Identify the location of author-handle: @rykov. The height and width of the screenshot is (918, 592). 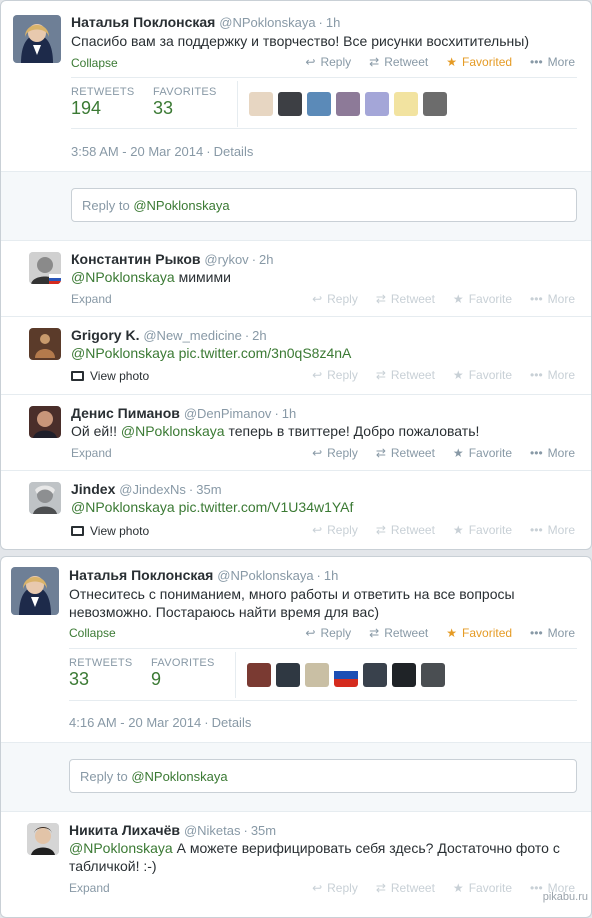
(226, 259).